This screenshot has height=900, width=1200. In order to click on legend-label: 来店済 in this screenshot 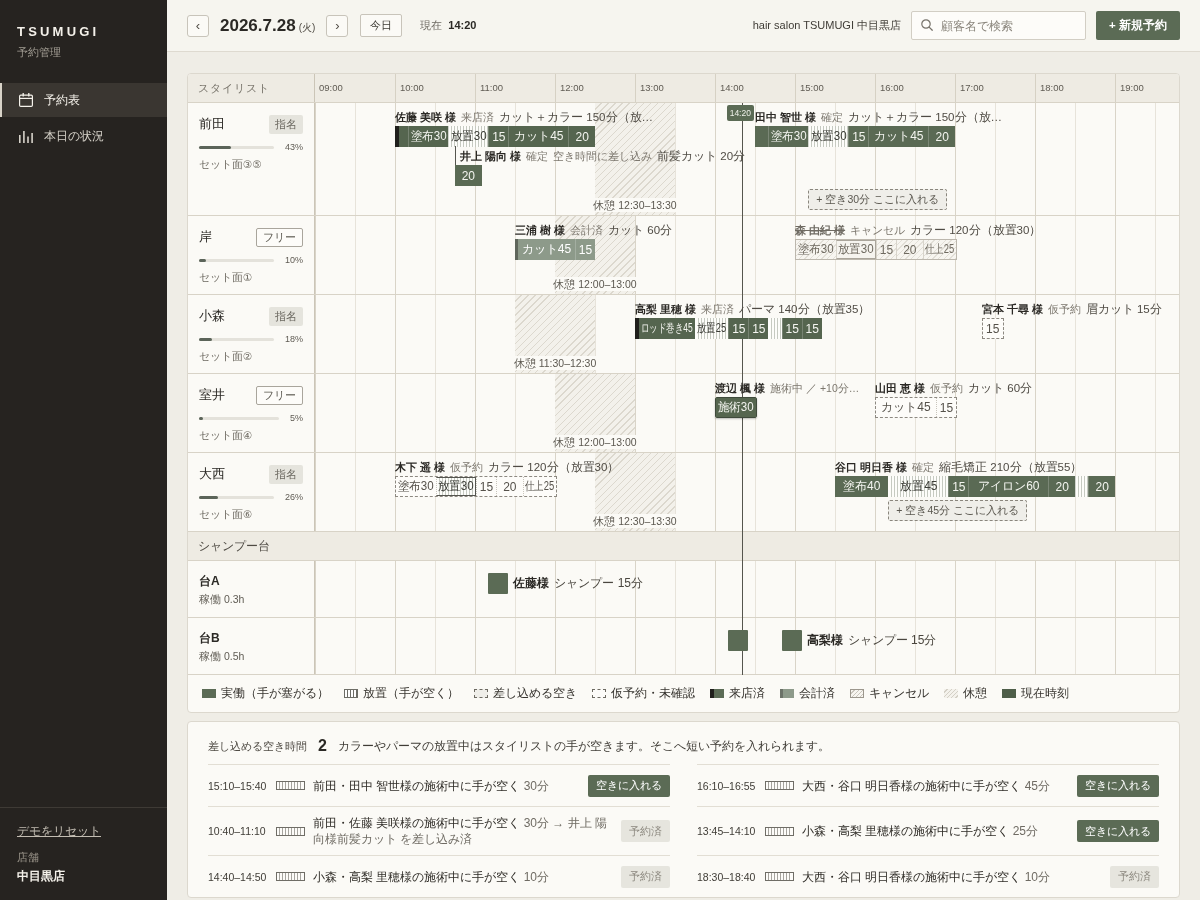, I will do `click(747, 693)`.